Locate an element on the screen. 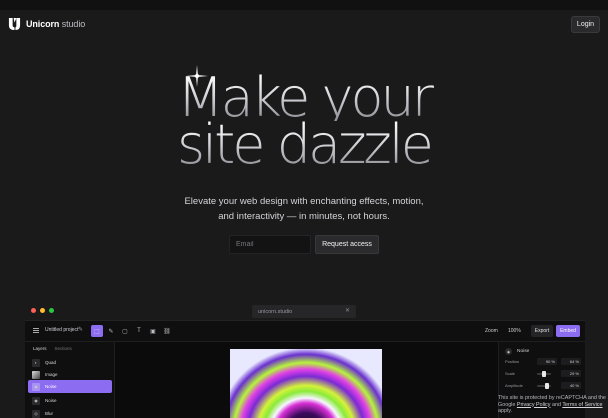  prop-position: Position 90 % 64 % is located at coordinates (544, 362).